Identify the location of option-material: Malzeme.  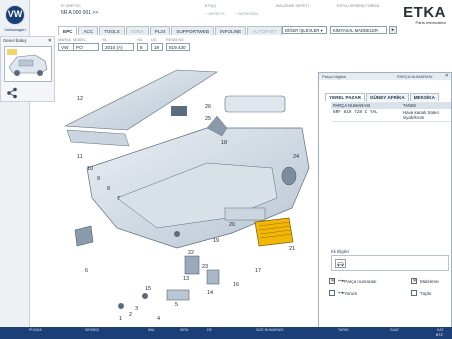
(425, 281).